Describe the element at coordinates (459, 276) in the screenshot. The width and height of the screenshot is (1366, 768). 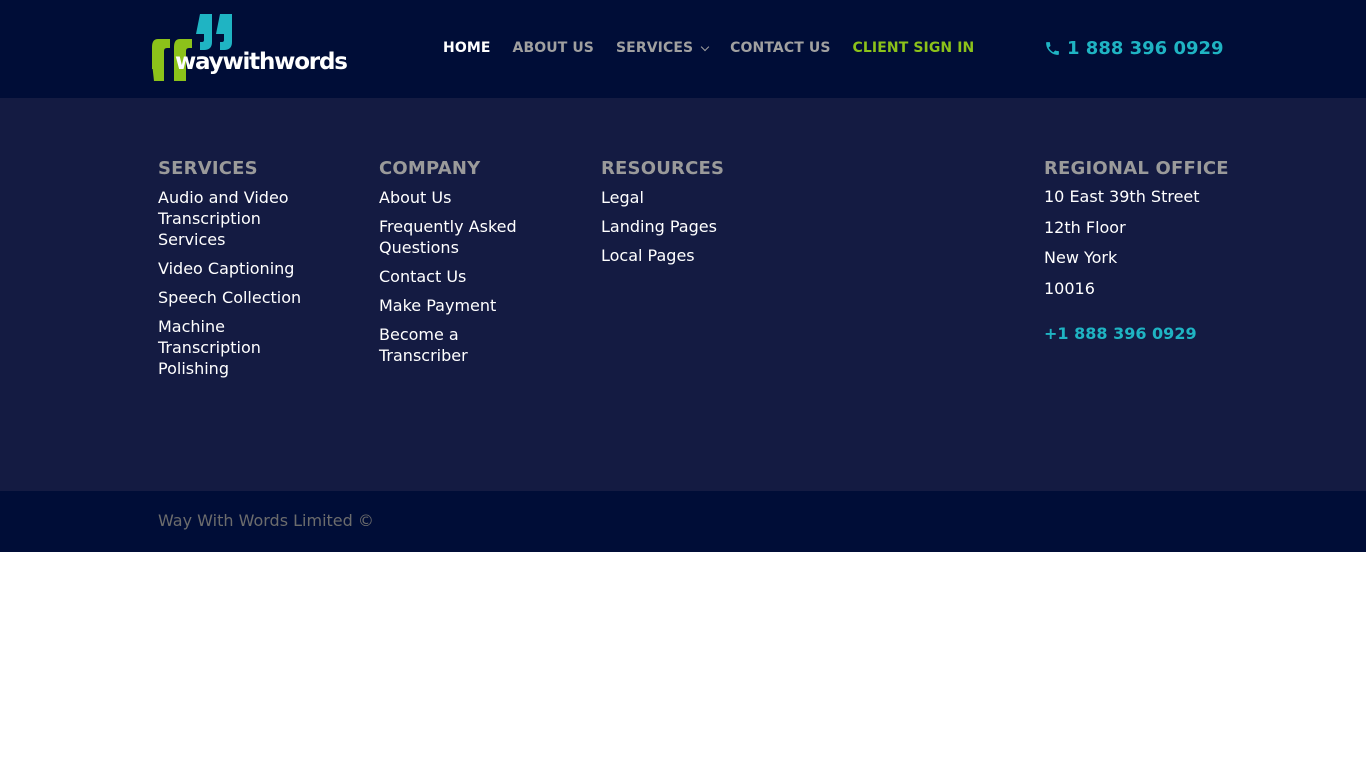
I see `footer-link-contact-us: Contact Us` at that location.